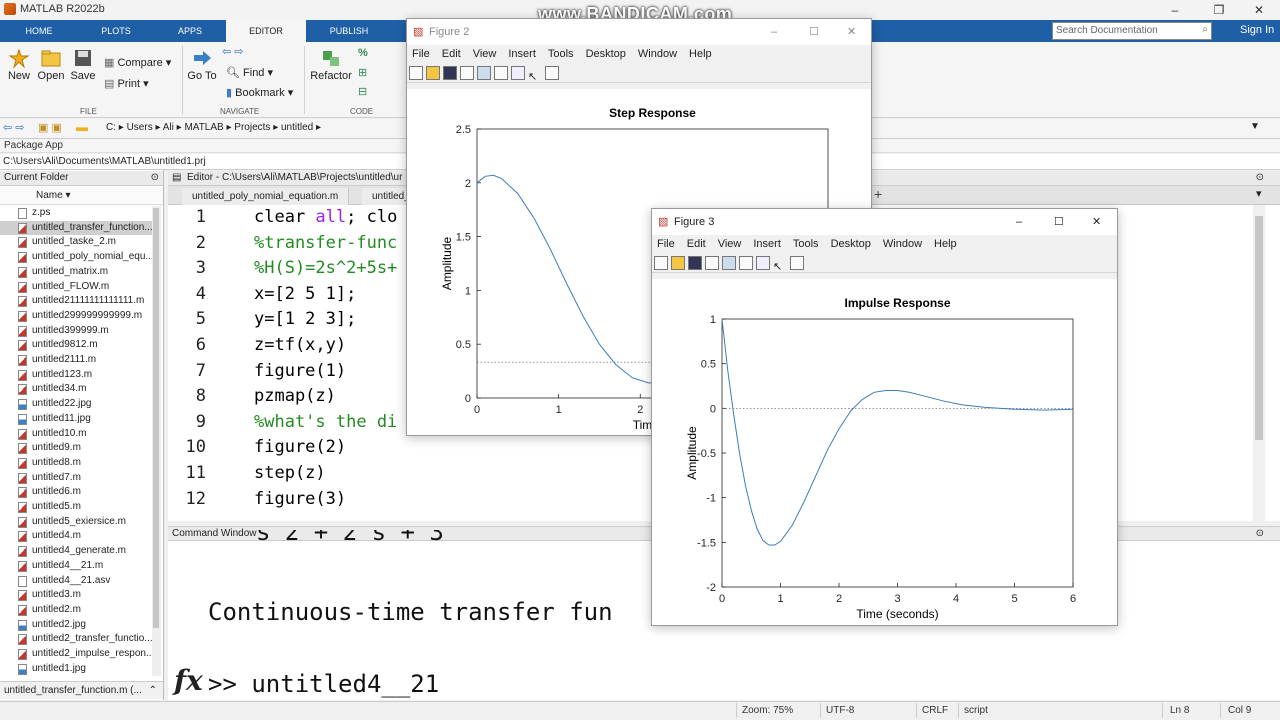  What do you see at coordinates (300, 447) in the screenshot?
I see `code-line: figure(2)` at bounding box center [300, 447].